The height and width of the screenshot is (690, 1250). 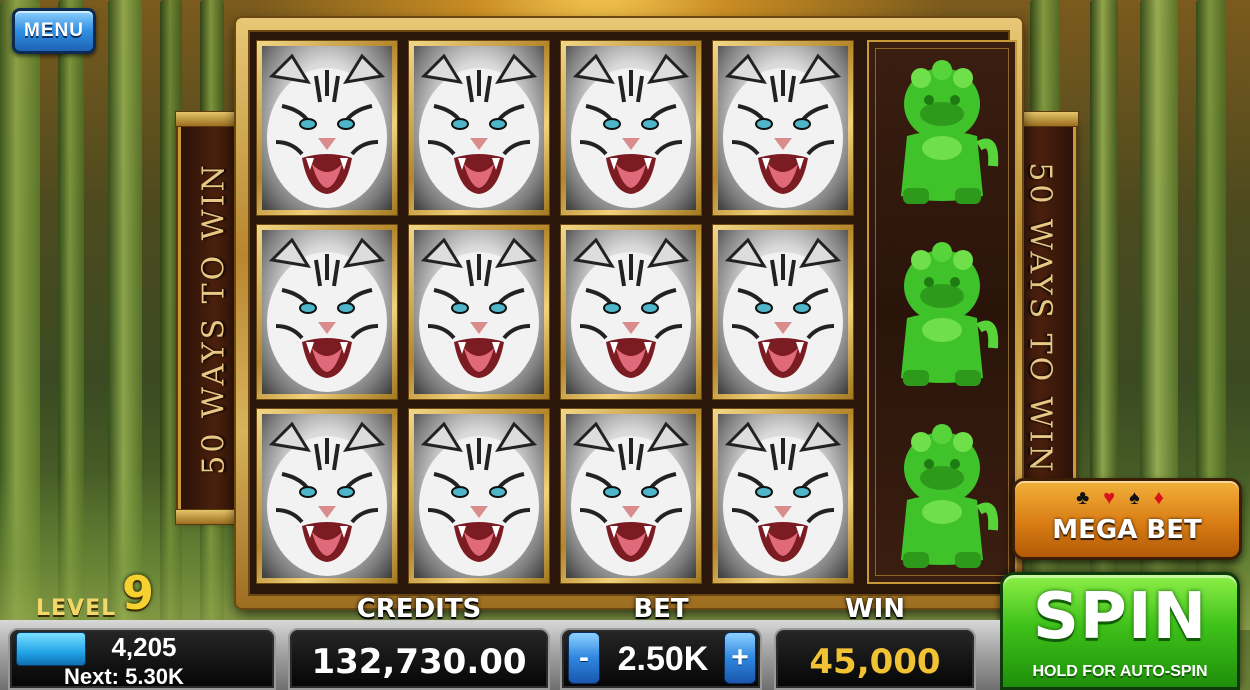 What do you see at coordinates (419, 609) in the screenshot?
I see `credits-label: CREDITS` at bounding box center [419, 609].